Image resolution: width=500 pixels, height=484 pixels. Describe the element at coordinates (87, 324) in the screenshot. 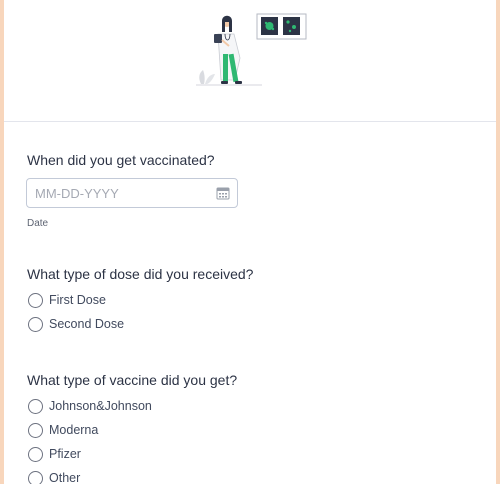

I see `radio-option-label: Second Dose` at that location.